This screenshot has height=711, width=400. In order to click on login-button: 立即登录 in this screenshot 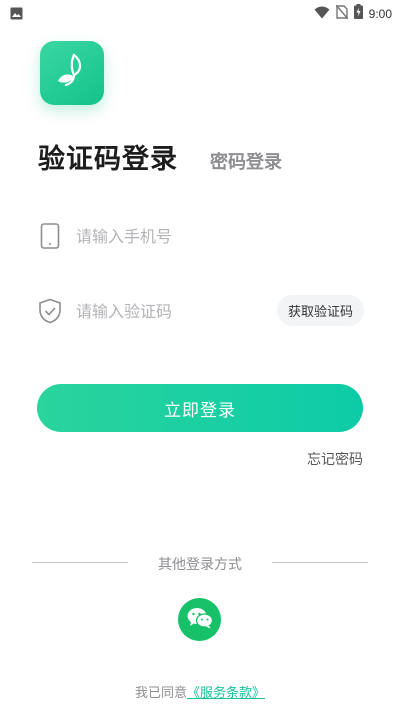, I will do `click(200, 408)`.